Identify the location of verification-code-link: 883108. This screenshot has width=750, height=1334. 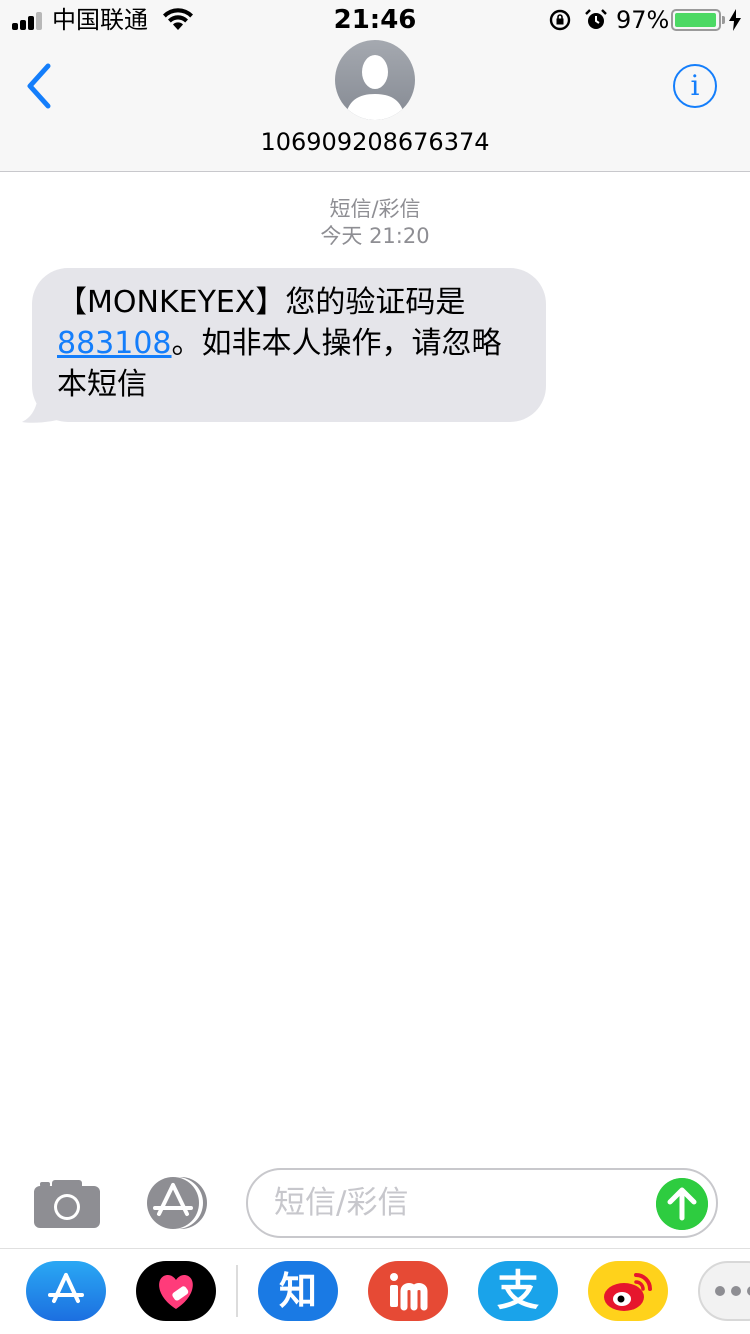
(114, 343).